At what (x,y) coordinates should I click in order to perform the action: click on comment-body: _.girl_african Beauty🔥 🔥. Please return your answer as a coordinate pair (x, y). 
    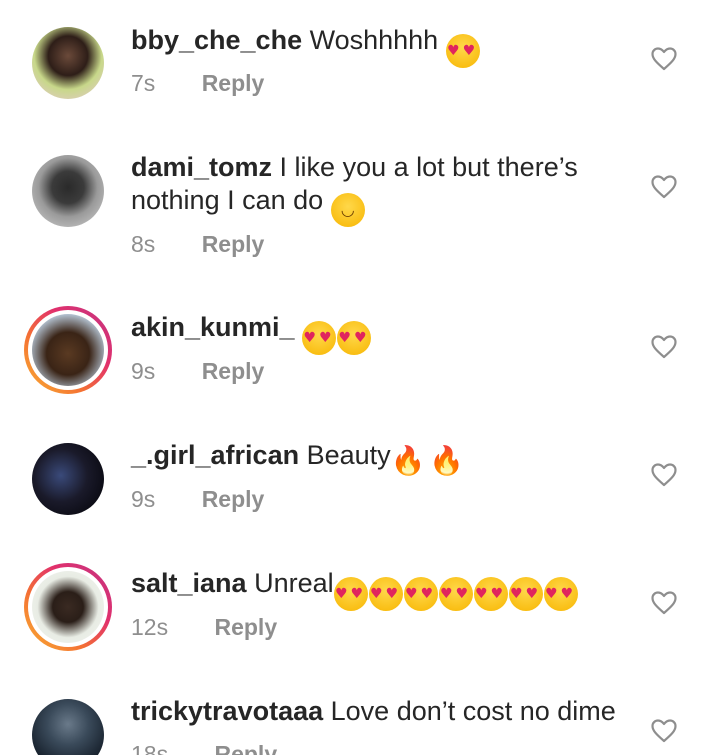
    Looking at the image, I should click on (381, 458).